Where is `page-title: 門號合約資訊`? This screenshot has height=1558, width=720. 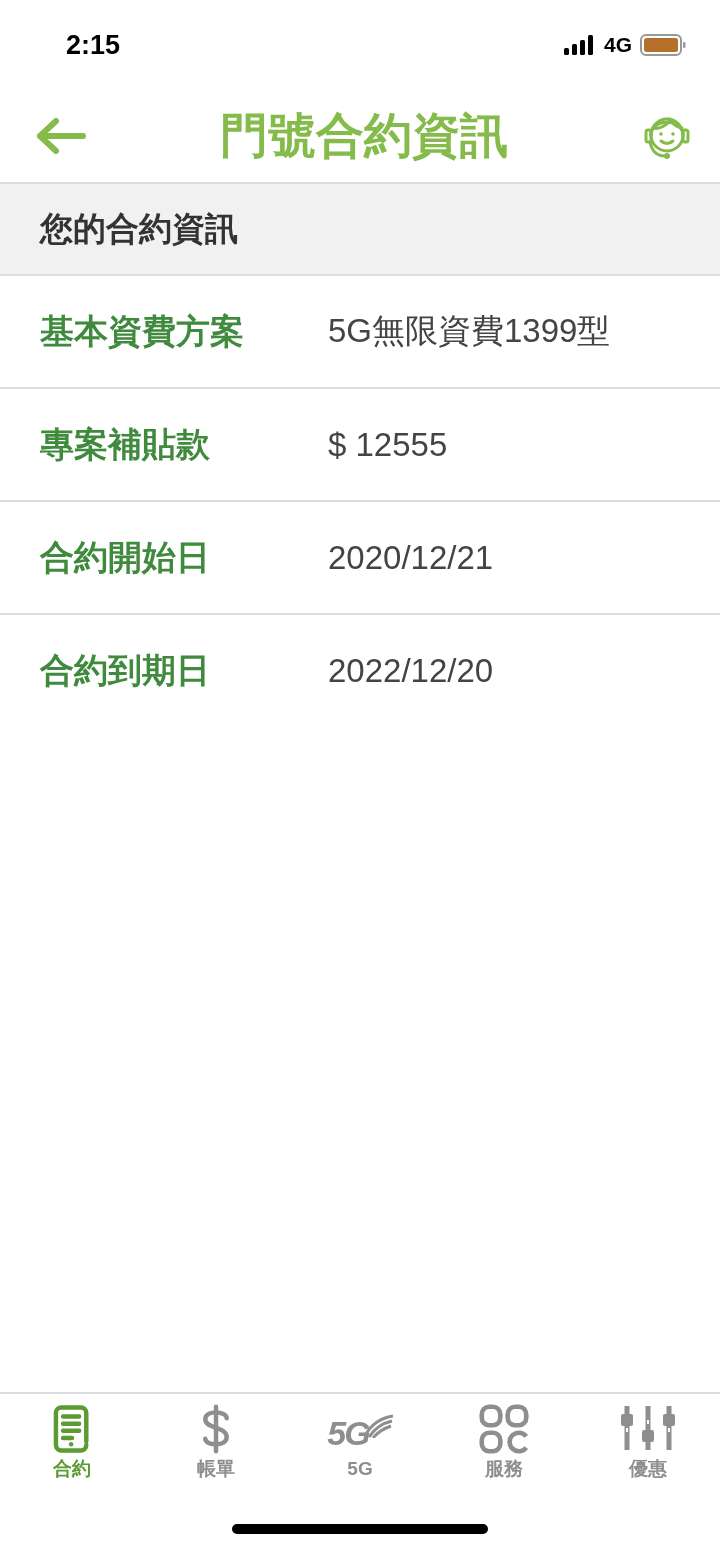 page-title: 門號合約資訊 is located at coordinates (364, 136).